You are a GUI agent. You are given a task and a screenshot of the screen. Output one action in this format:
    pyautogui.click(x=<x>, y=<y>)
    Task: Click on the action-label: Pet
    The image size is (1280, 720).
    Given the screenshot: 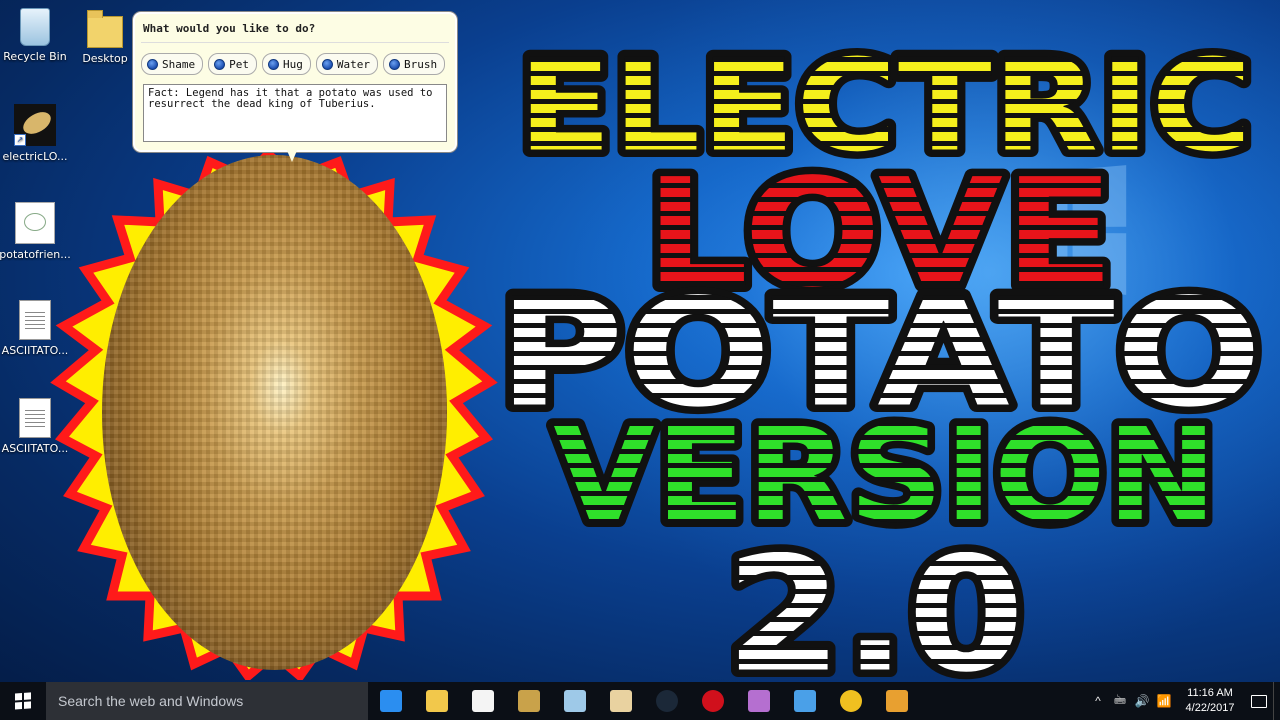 What is the action you would take?
    pyautogui.click(x=239, y=64)
    